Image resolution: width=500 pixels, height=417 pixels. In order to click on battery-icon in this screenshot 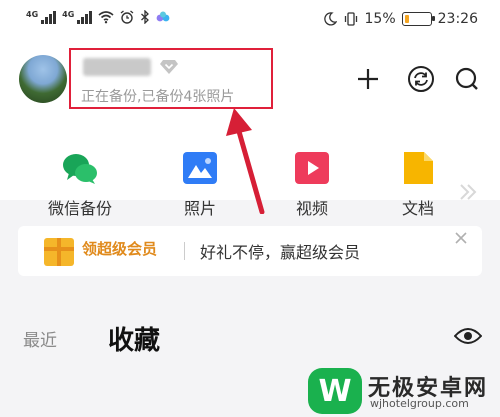, I will do `click(418, 19)`.